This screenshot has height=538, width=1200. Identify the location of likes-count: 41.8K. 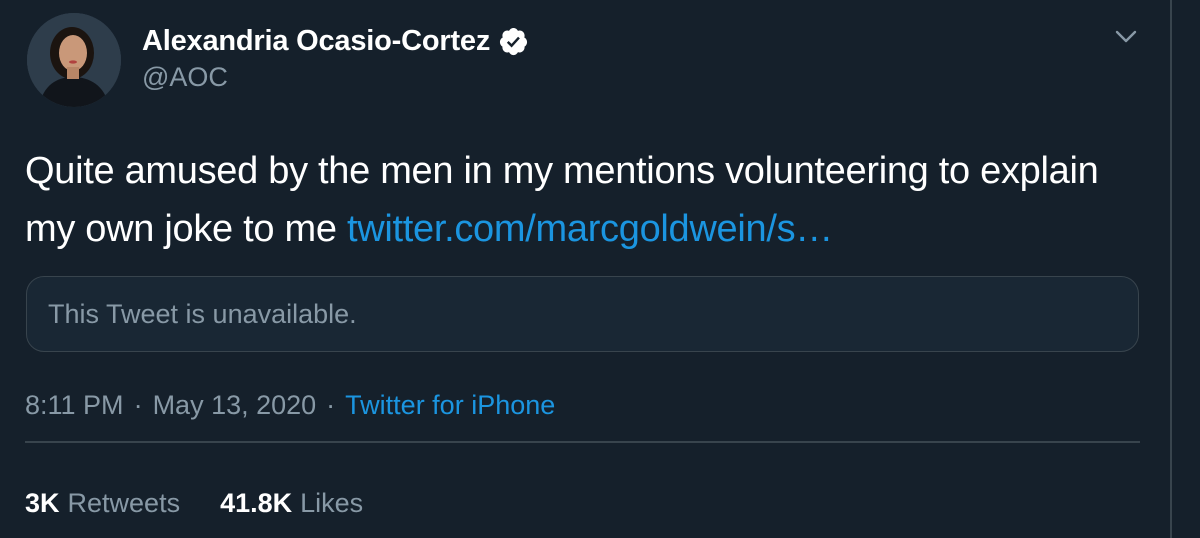
(256, 502).